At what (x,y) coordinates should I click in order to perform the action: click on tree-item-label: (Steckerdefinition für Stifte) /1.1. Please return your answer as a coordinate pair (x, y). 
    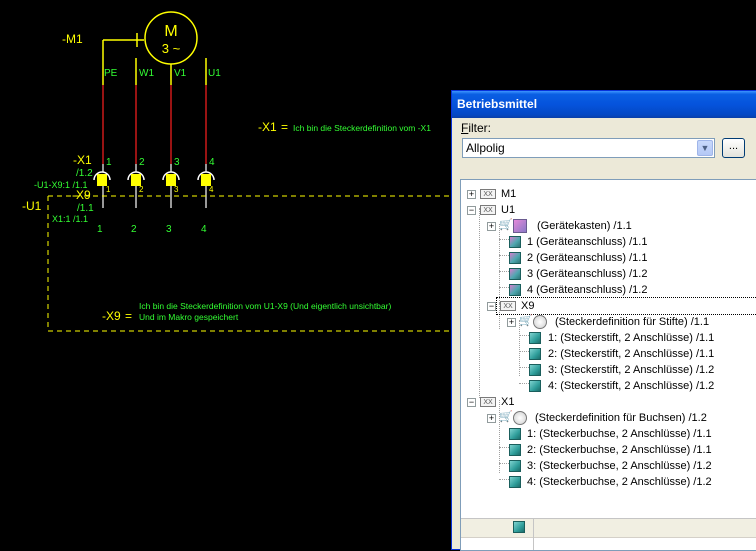
    Looking at the image, I should click on (632, 322).